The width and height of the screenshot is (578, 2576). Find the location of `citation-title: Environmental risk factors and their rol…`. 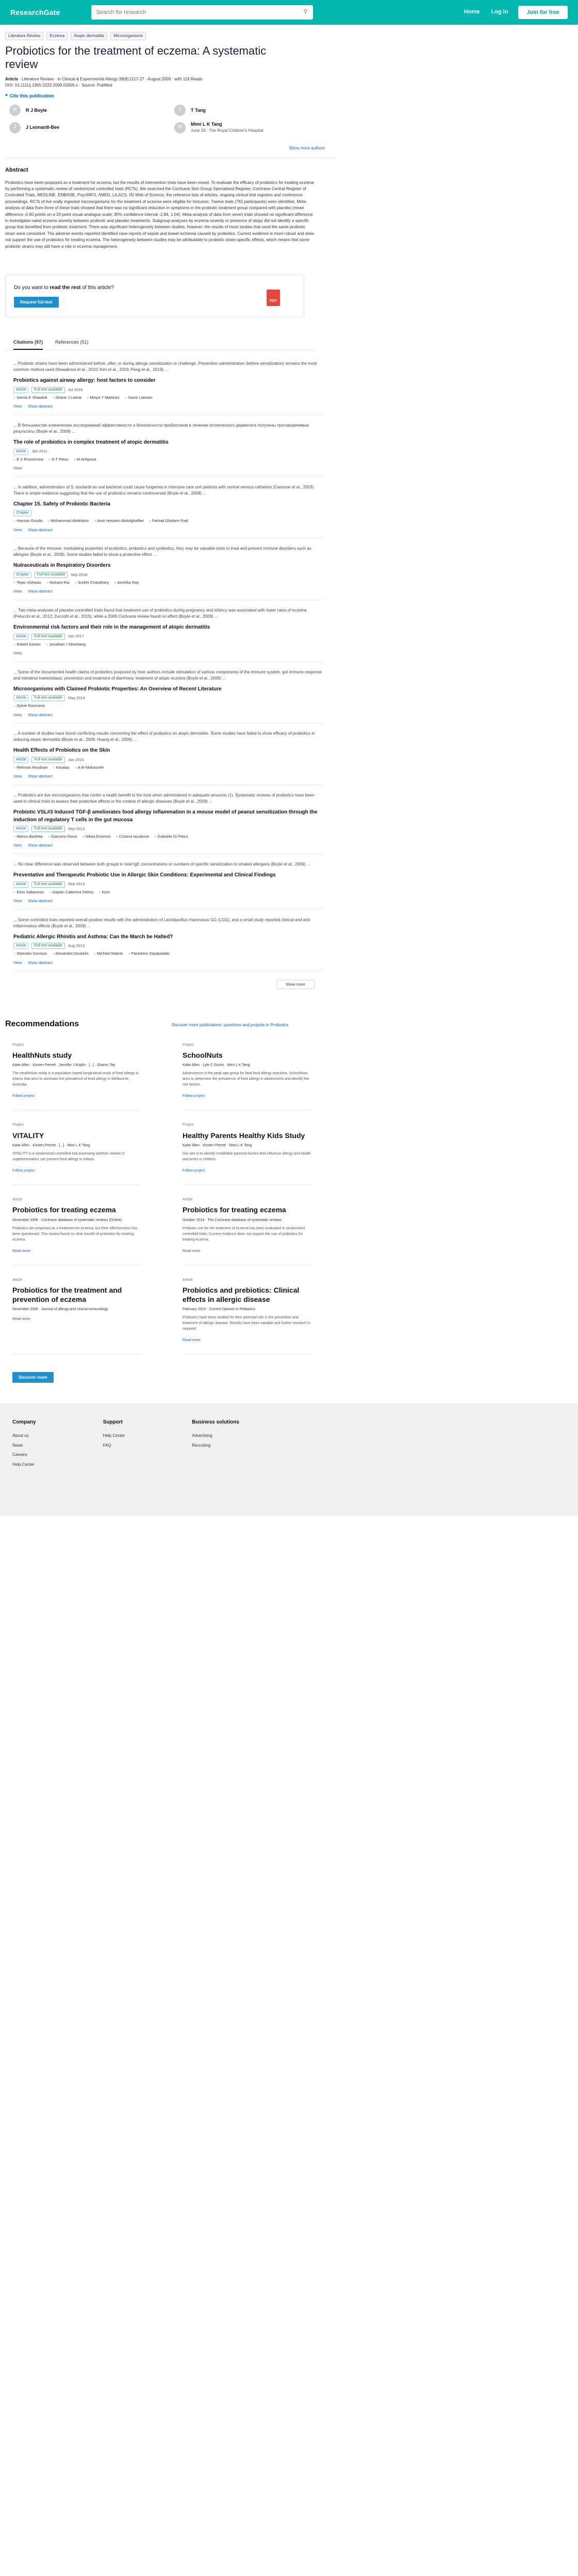

citation-title: Environmental risk factors and their rol… is located at coordinates (168, 628).